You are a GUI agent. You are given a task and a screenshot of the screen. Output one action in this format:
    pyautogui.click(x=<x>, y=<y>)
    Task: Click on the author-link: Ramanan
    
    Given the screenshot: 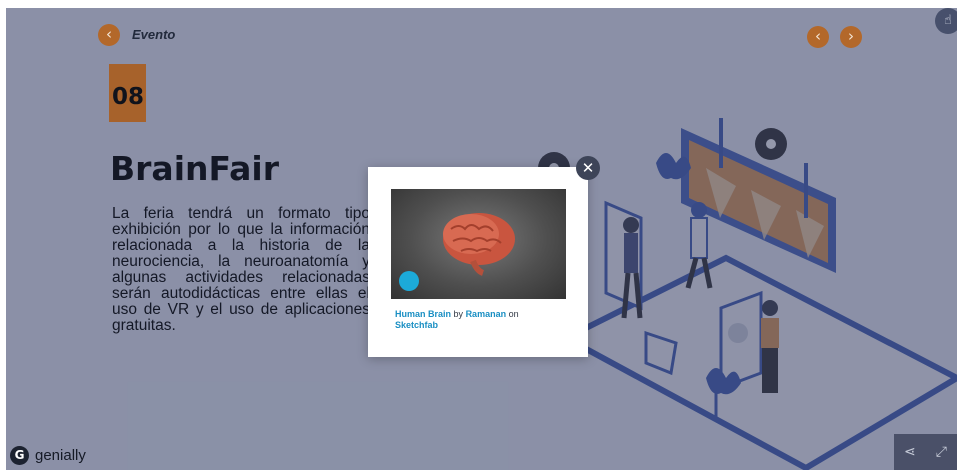 What is the action you would take?
    pyautogui.click(x=486, y=314)
    